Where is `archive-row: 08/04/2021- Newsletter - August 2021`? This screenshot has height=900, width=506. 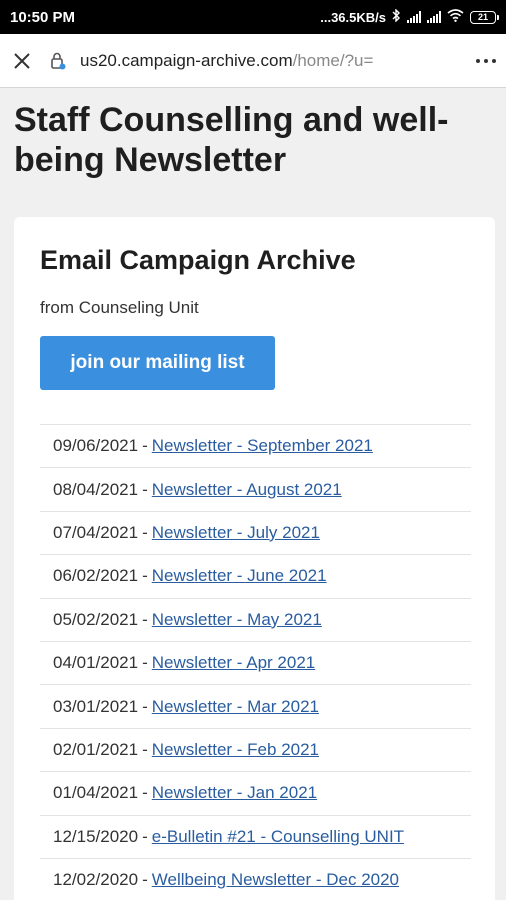 archive-row: 08/04/2021- Newsletter - August 2021 is located at coordinates (255, 488).